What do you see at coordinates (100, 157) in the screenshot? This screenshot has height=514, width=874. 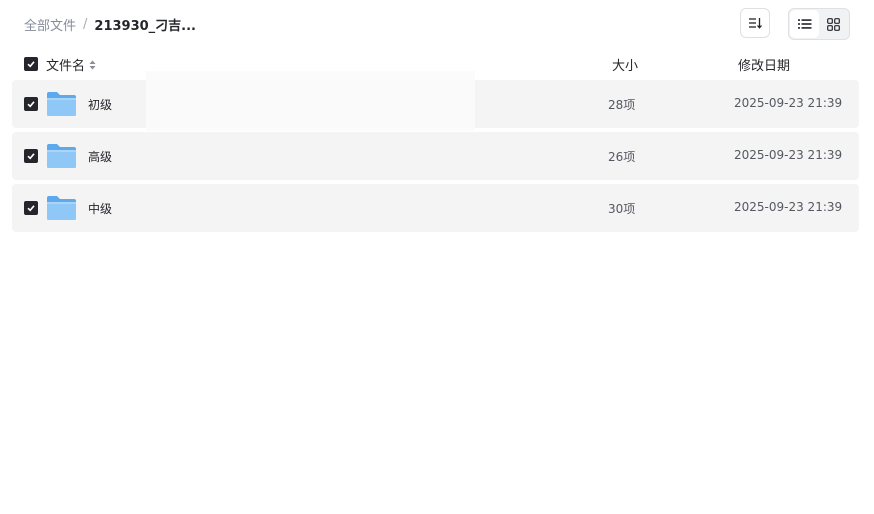 I see `file-name: 高级` at bounding box center [100, 157].